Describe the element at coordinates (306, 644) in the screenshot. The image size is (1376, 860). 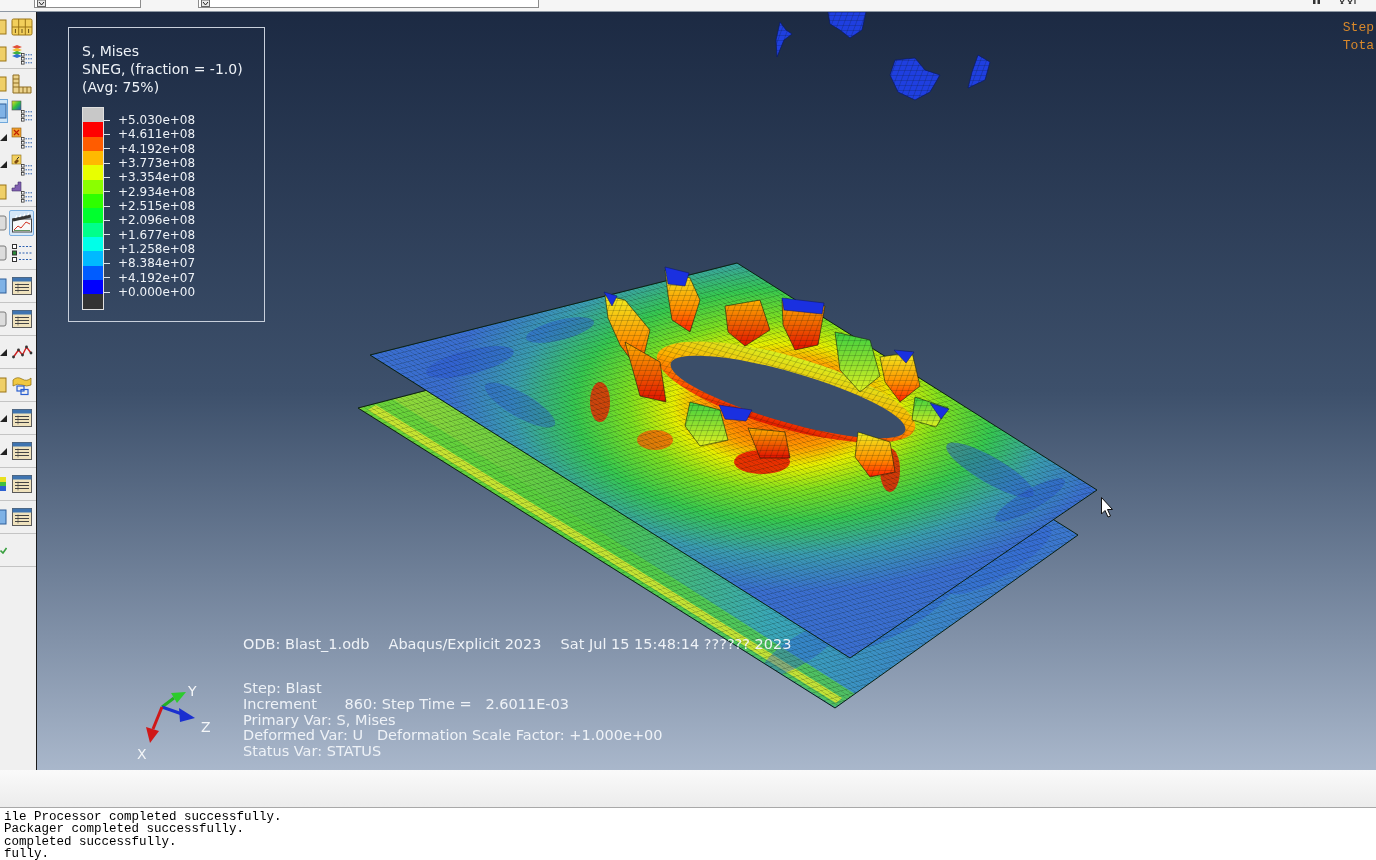
I see `odb-info-text: ODB: Blast_1.odb` at that location.